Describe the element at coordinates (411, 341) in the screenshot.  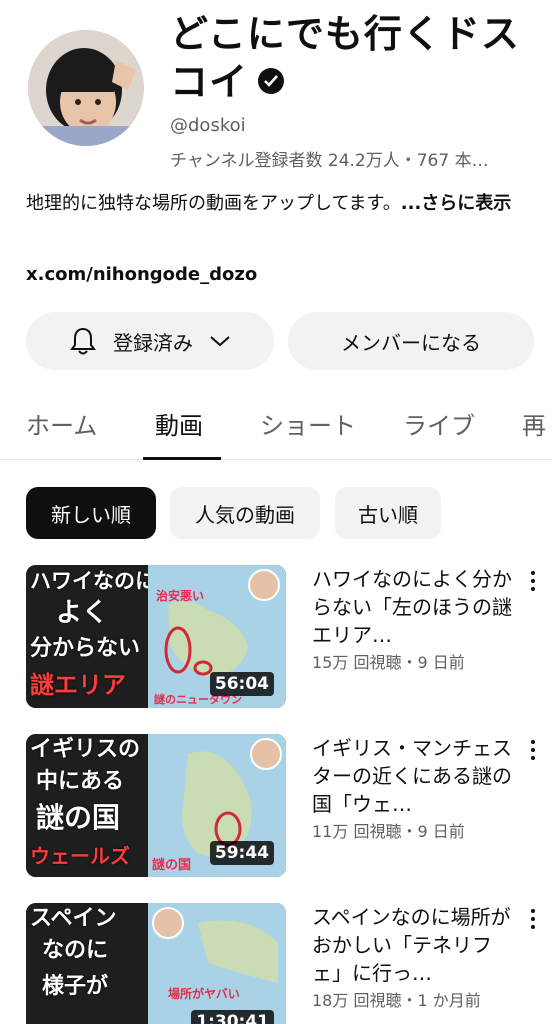
I see `join-membership-button: メンバーになる` at that location.